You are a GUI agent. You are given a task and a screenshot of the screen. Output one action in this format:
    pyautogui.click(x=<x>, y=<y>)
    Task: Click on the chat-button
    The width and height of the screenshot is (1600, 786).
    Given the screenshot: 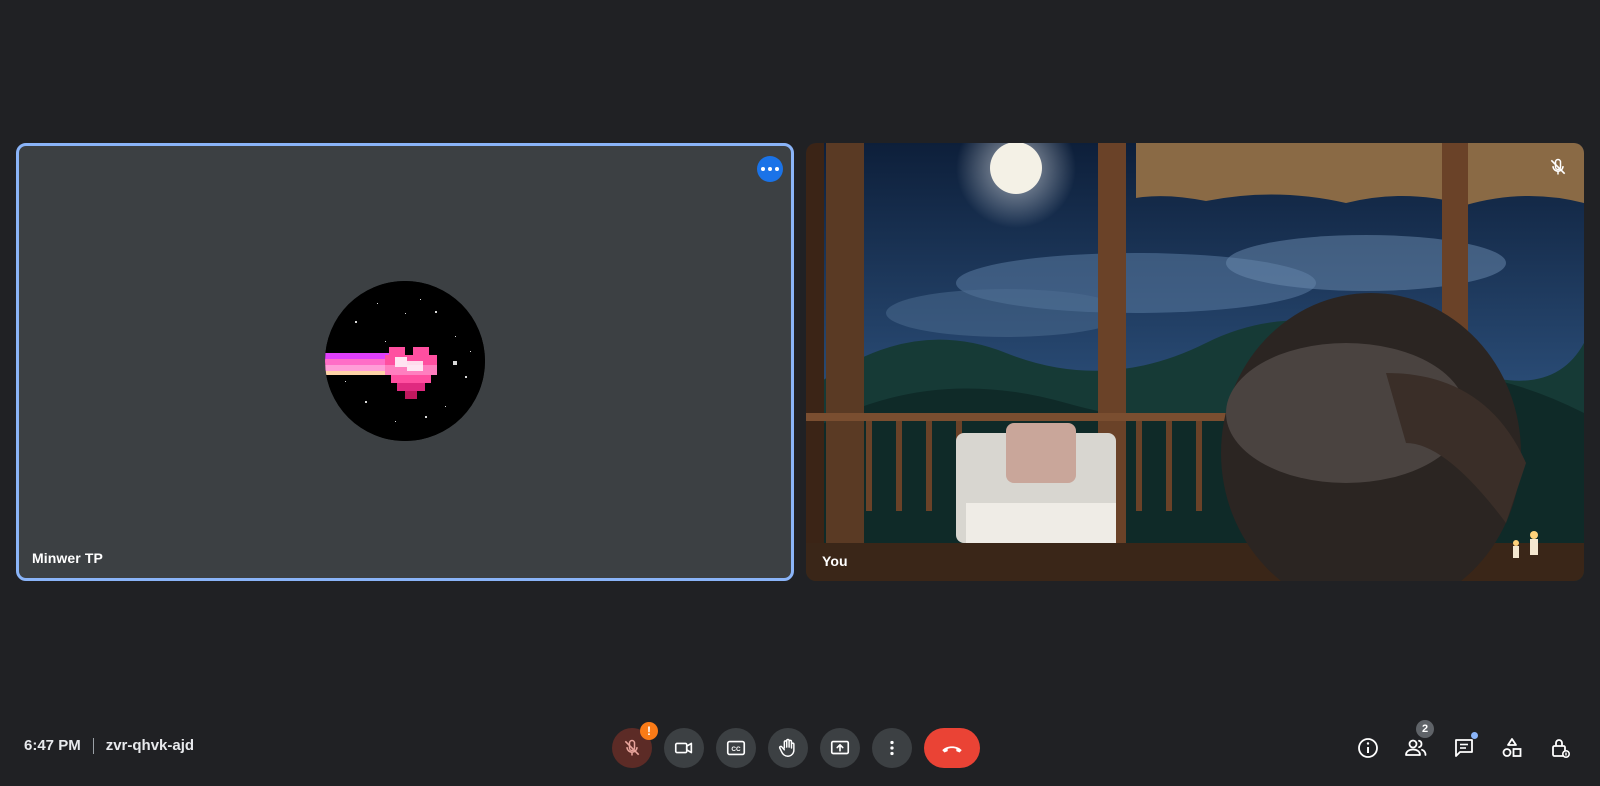 What is the action you would take?
    pyautogui.click(x=1464, y=748)
    